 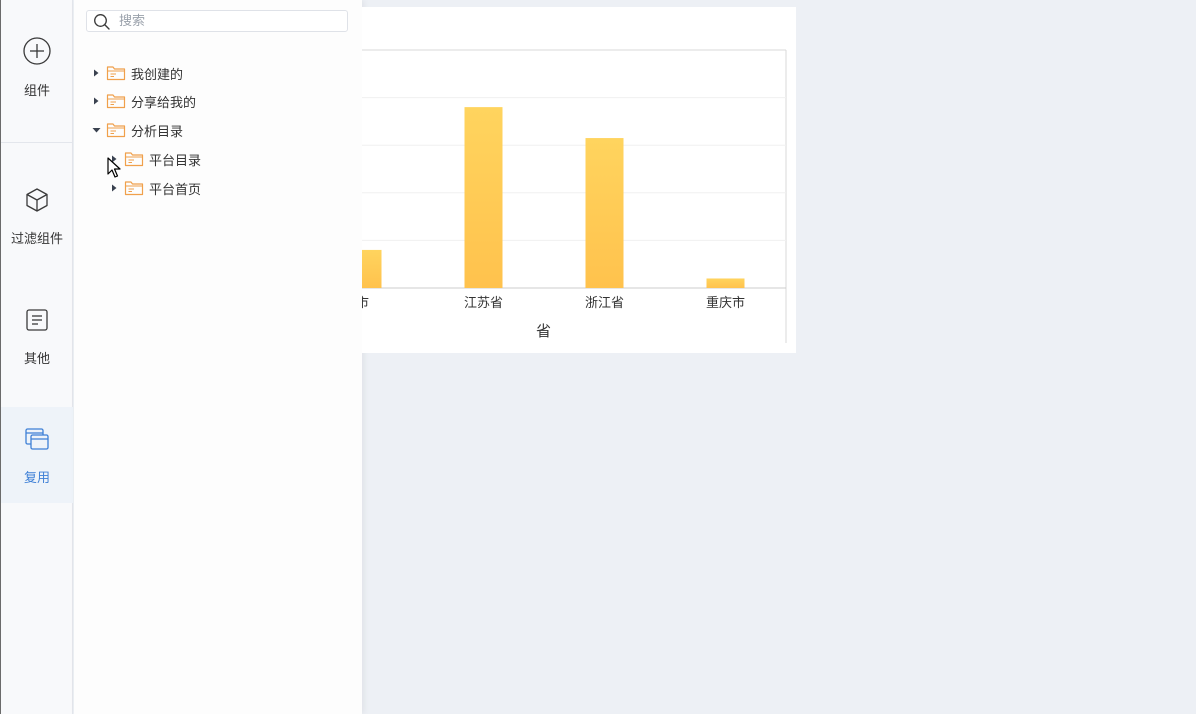 I want to click on rail-item-label: 复用, so click(x=36, y=478).